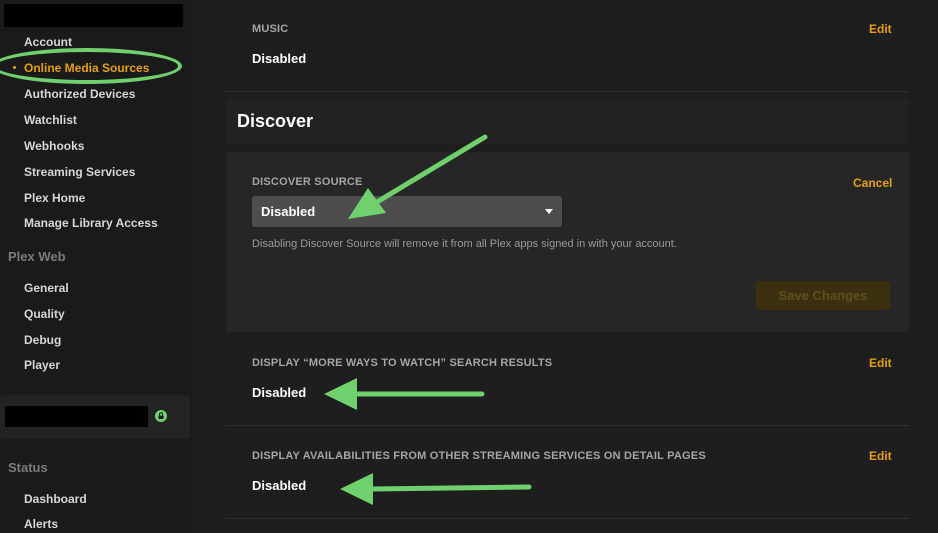  Describe the element at coordinates (14, 67) in the screenshot. I see `active-indicator-dot` at that location.